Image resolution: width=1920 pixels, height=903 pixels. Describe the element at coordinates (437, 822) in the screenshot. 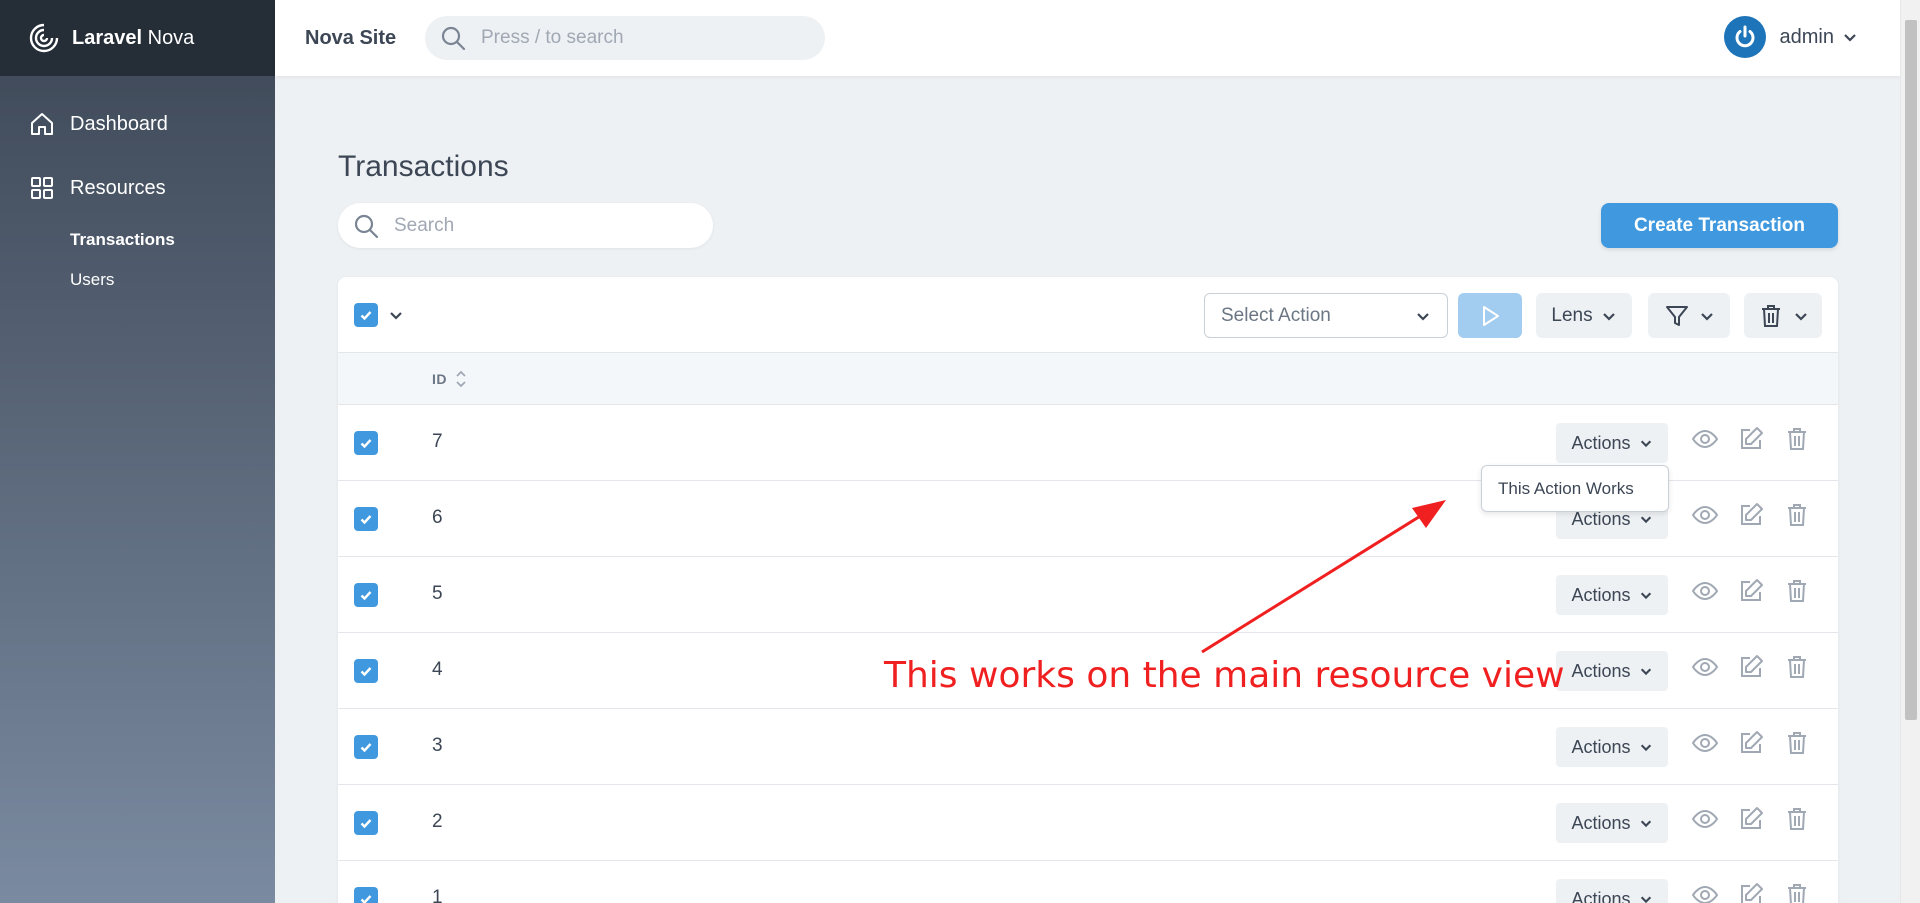

I see `row-id: 2` at that location.